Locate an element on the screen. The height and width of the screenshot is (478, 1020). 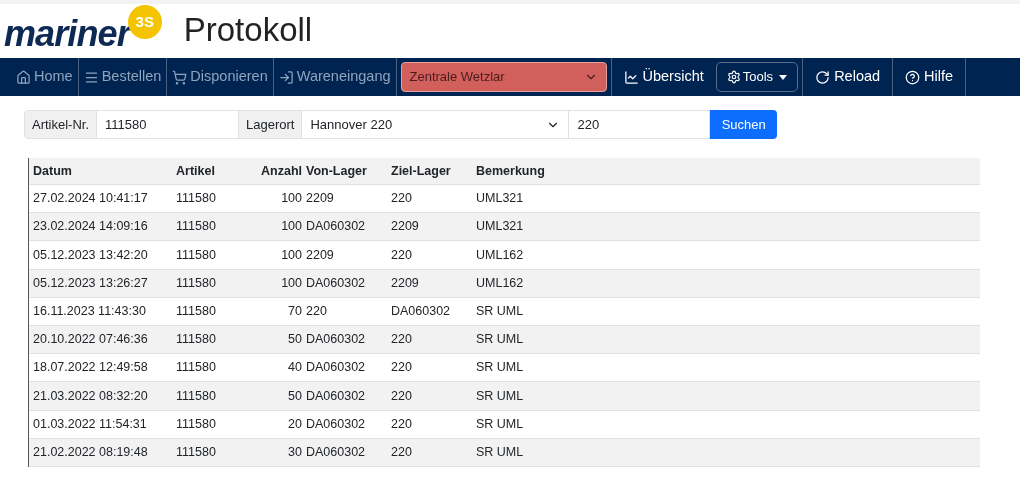
column-header: Von-Lager is located at coordinates (337, 171).